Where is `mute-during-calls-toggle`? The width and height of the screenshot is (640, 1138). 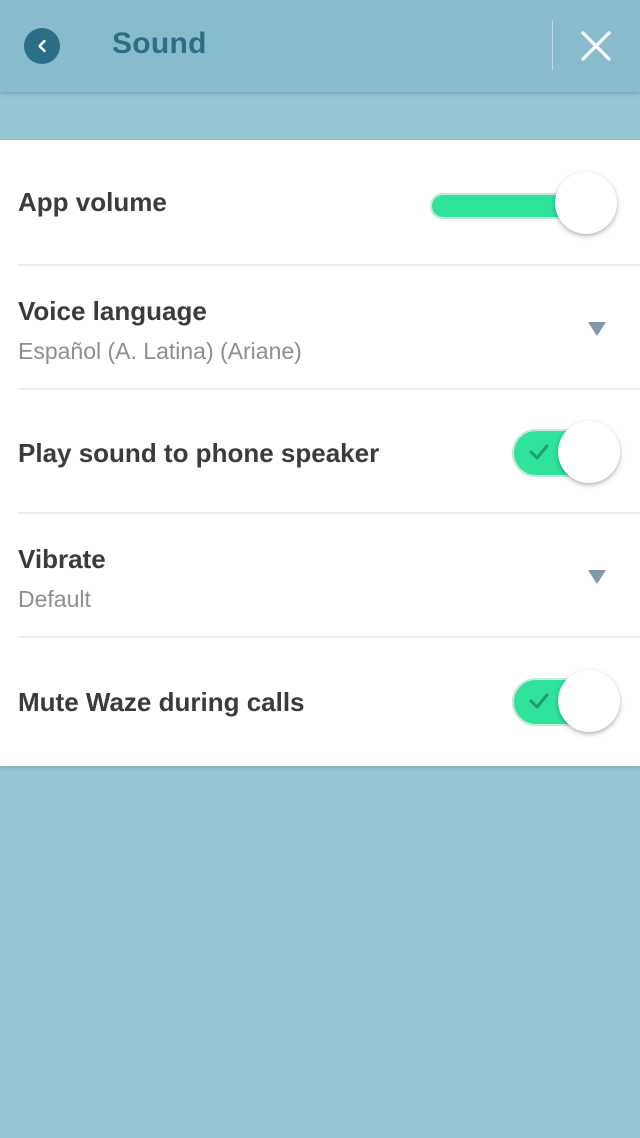 mute-during-calls-toggle is located at coordinates (565, 701).